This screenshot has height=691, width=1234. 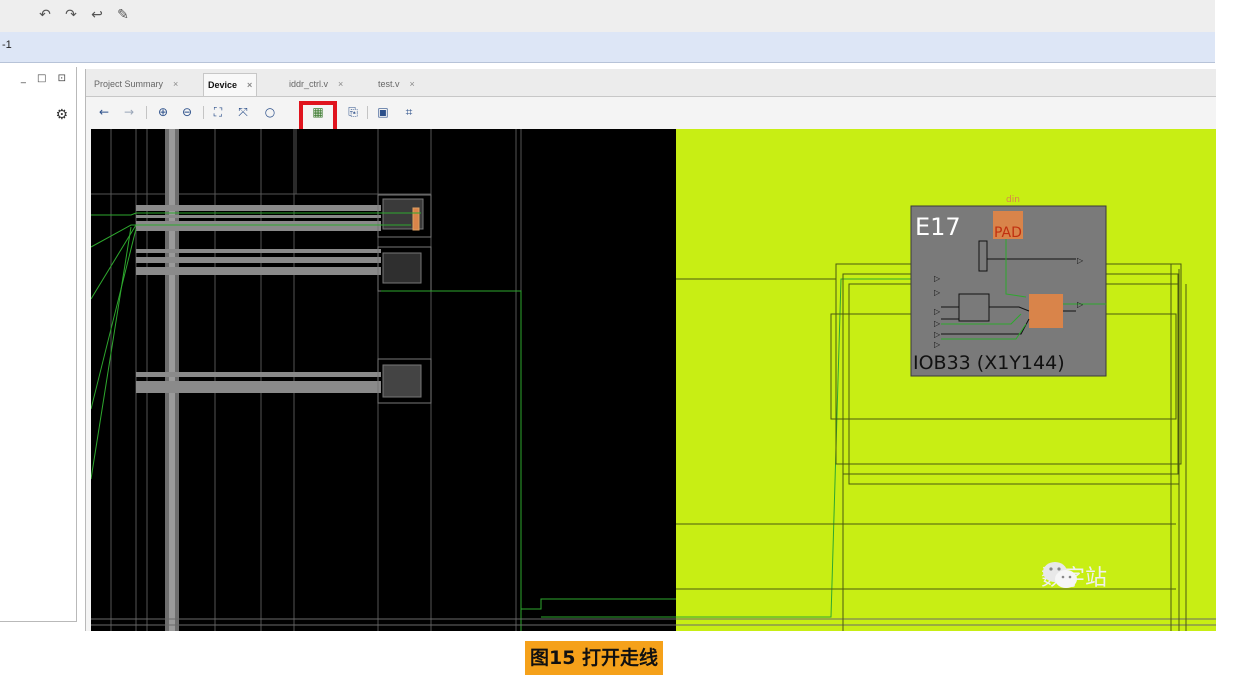 I want to click on sources-panel: _ □ ⊡ ⚙, so click(x=38, y=344).